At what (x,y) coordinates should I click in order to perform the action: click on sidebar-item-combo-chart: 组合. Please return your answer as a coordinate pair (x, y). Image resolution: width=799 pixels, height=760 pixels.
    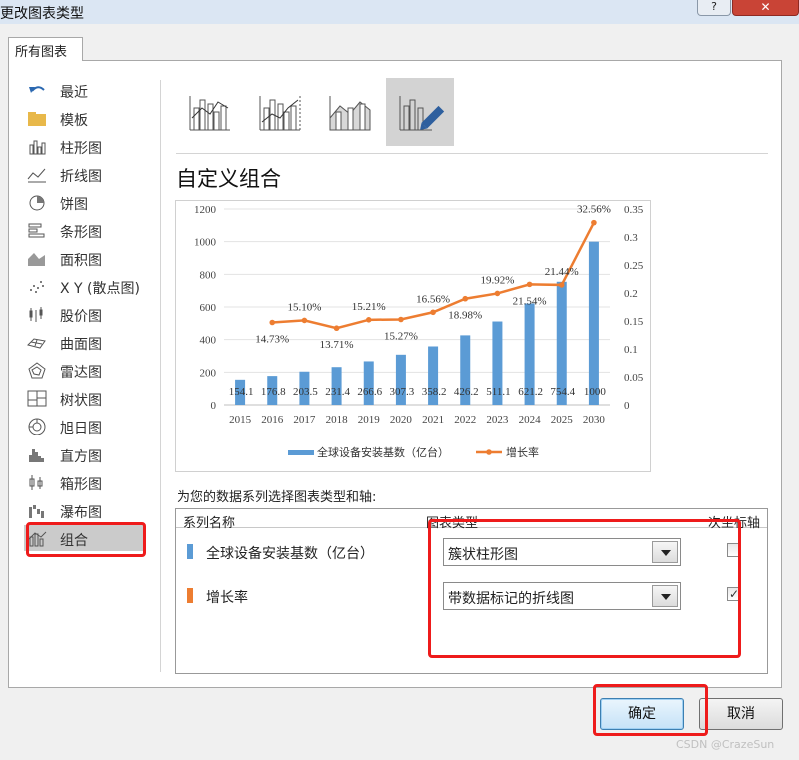
    Looking at the image, I should click on (84, 538).